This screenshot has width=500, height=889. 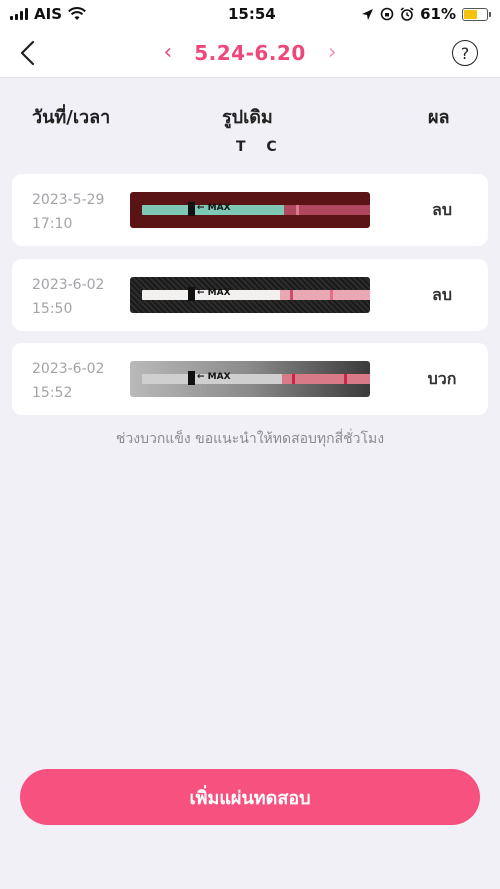 I want to click on test-row: 2023-5-29 17:10 ← MAX ลบ, so click(x=250, y=210).